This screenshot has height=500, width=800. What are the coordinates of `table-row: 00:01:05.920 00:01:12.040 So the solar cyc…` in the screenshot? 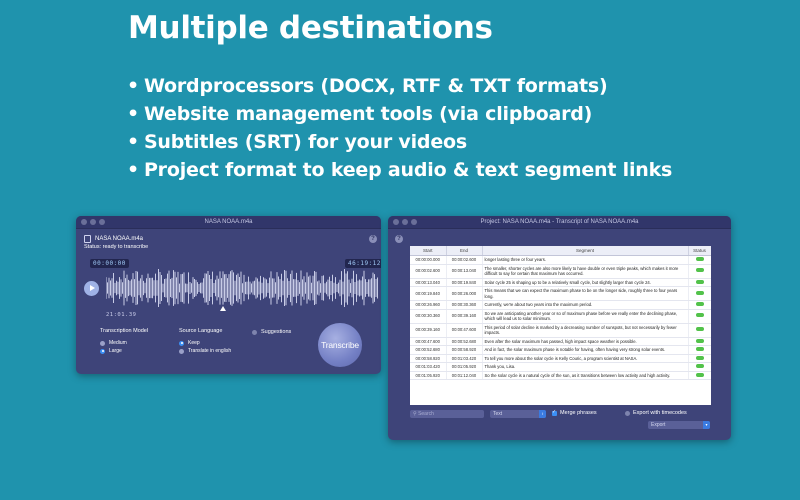 It's located at (560, 375).